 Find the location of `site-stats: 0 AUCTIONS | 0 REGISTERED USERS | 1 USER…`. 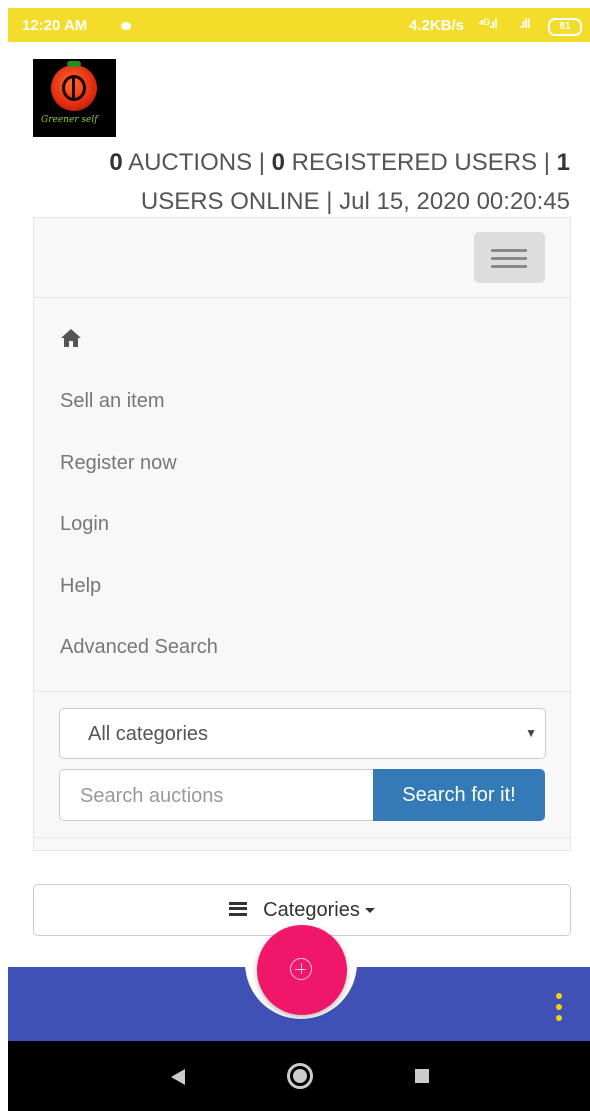

site-stats: 0 AUCTIONS | 0 REGISTERED USERS | 1 USER… is located at coordinates (290, 182).